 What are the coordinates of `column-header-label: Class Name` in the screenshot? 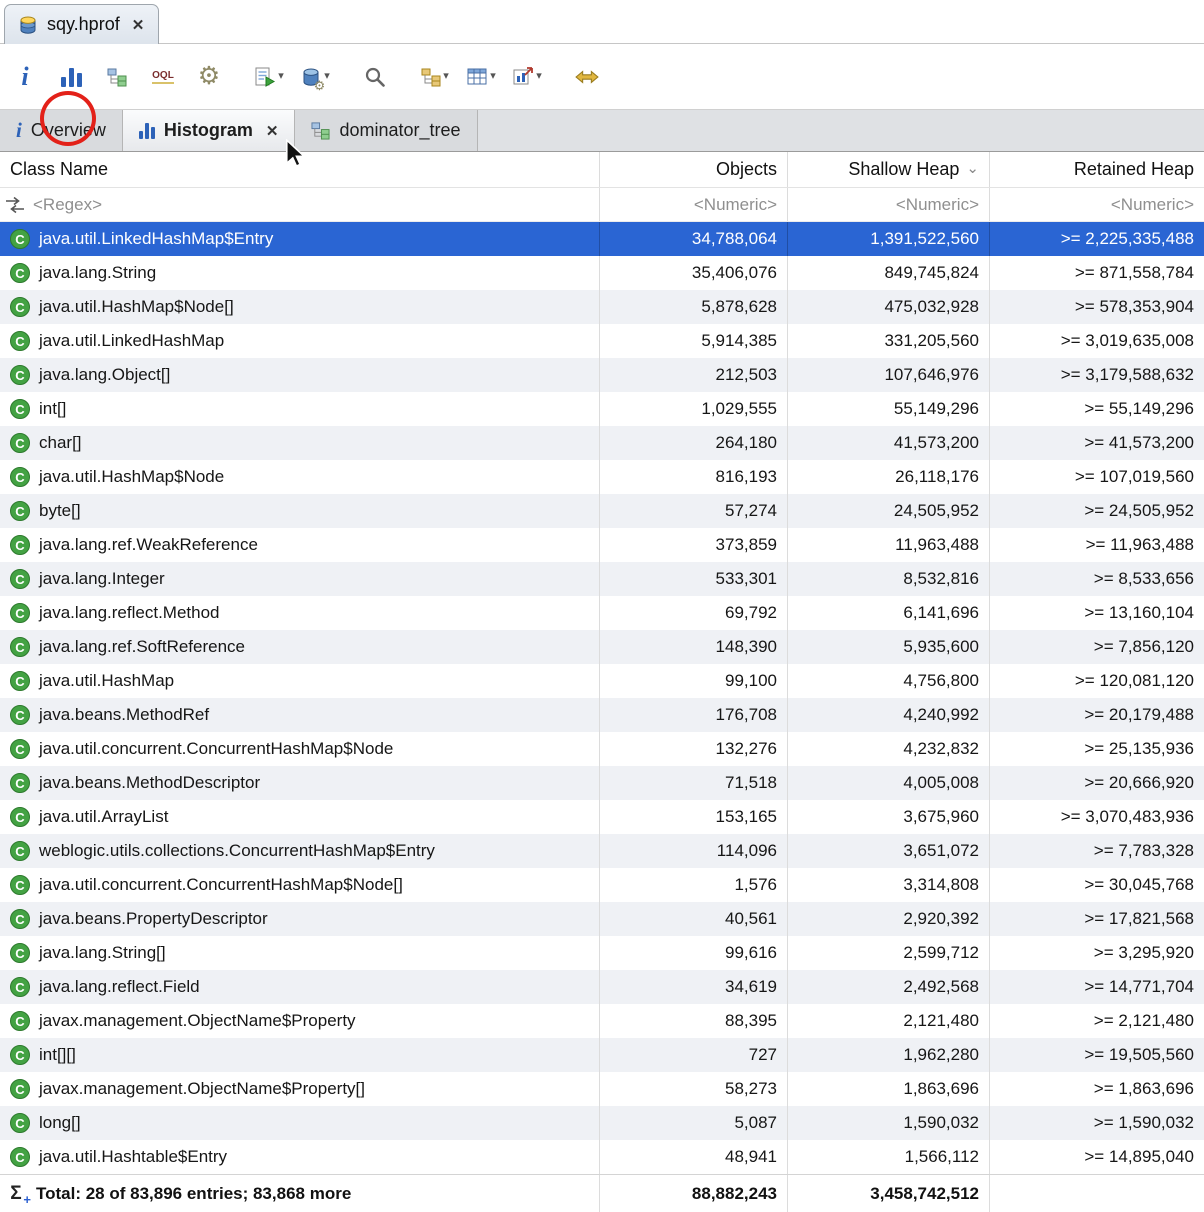 It's located at (59, 169).